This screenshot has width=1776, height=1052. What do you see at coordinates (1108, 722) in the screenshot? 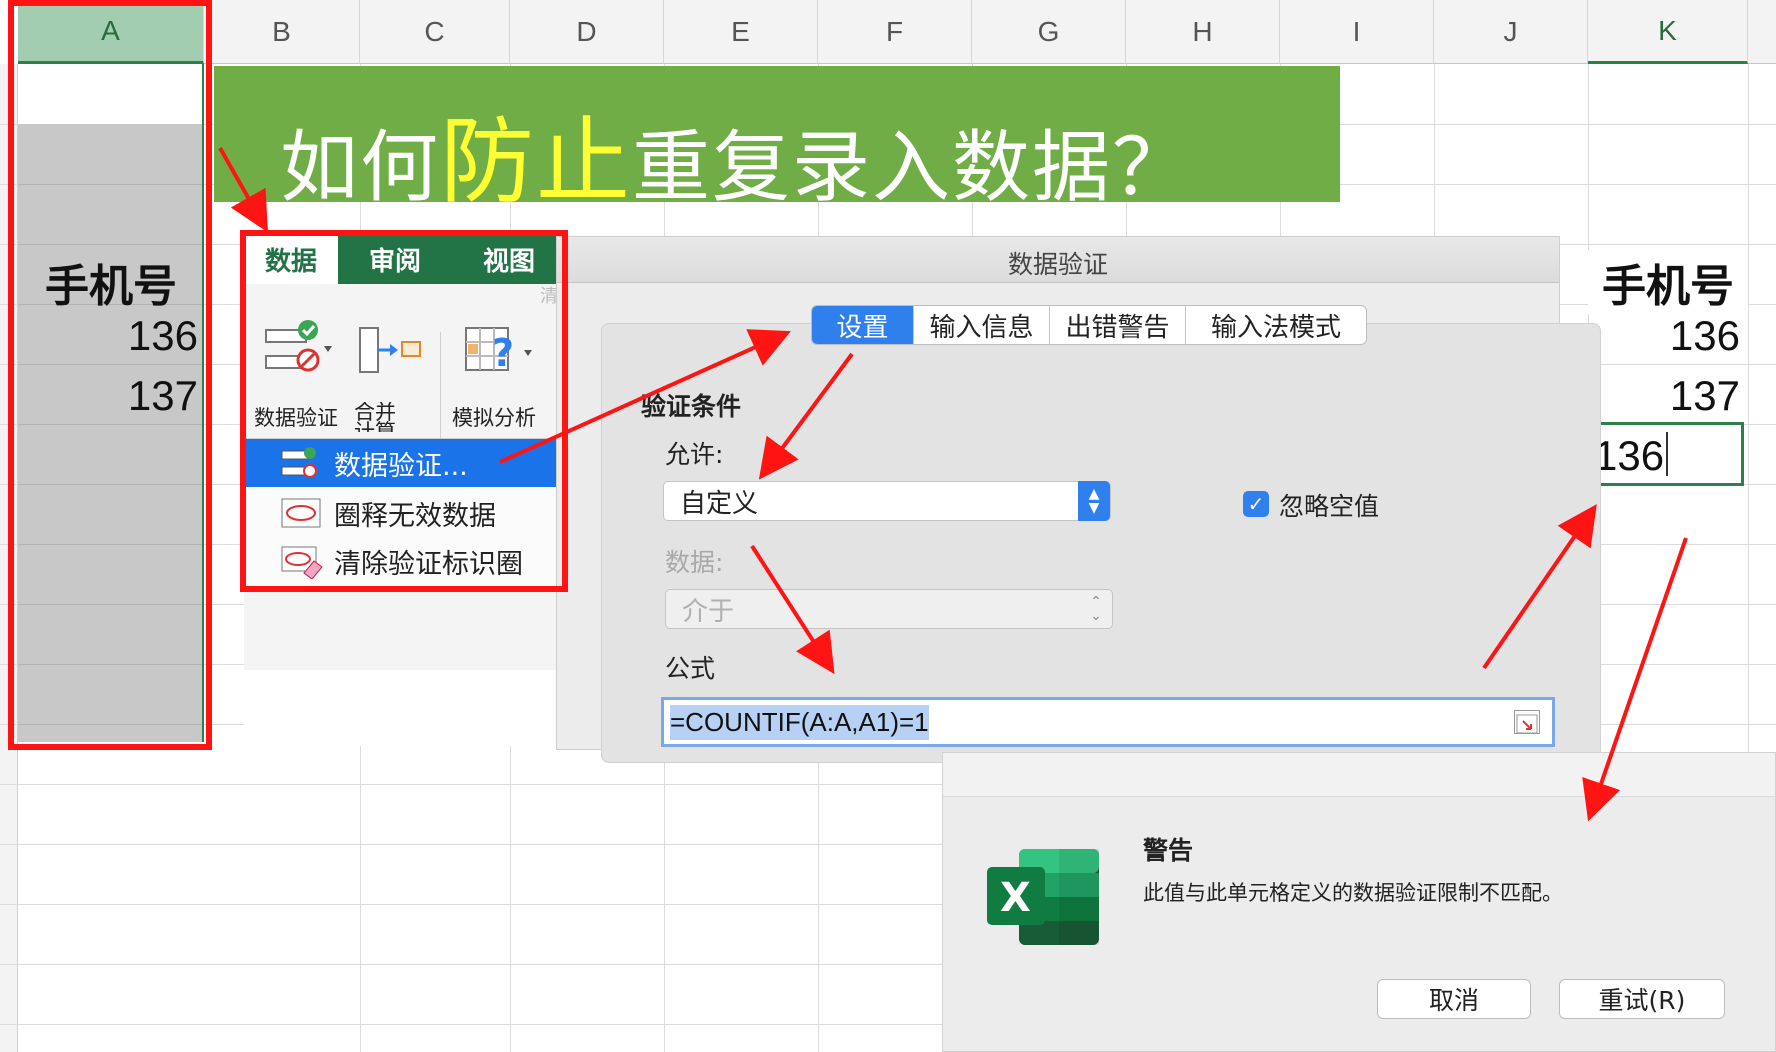
I see `formula-input: =COUNTIF(A:A,A1)=1` at bounding box center [1108, 722].